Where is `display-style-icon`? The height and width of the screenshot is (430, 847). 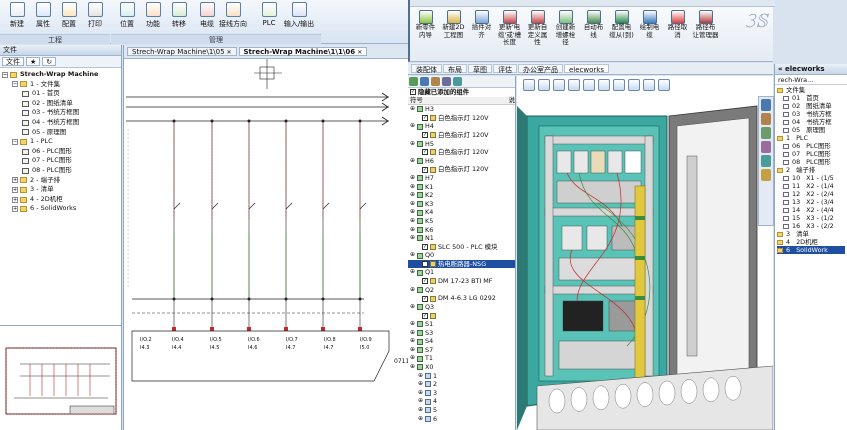 display-style-icon is located at coordinates (604, 85).